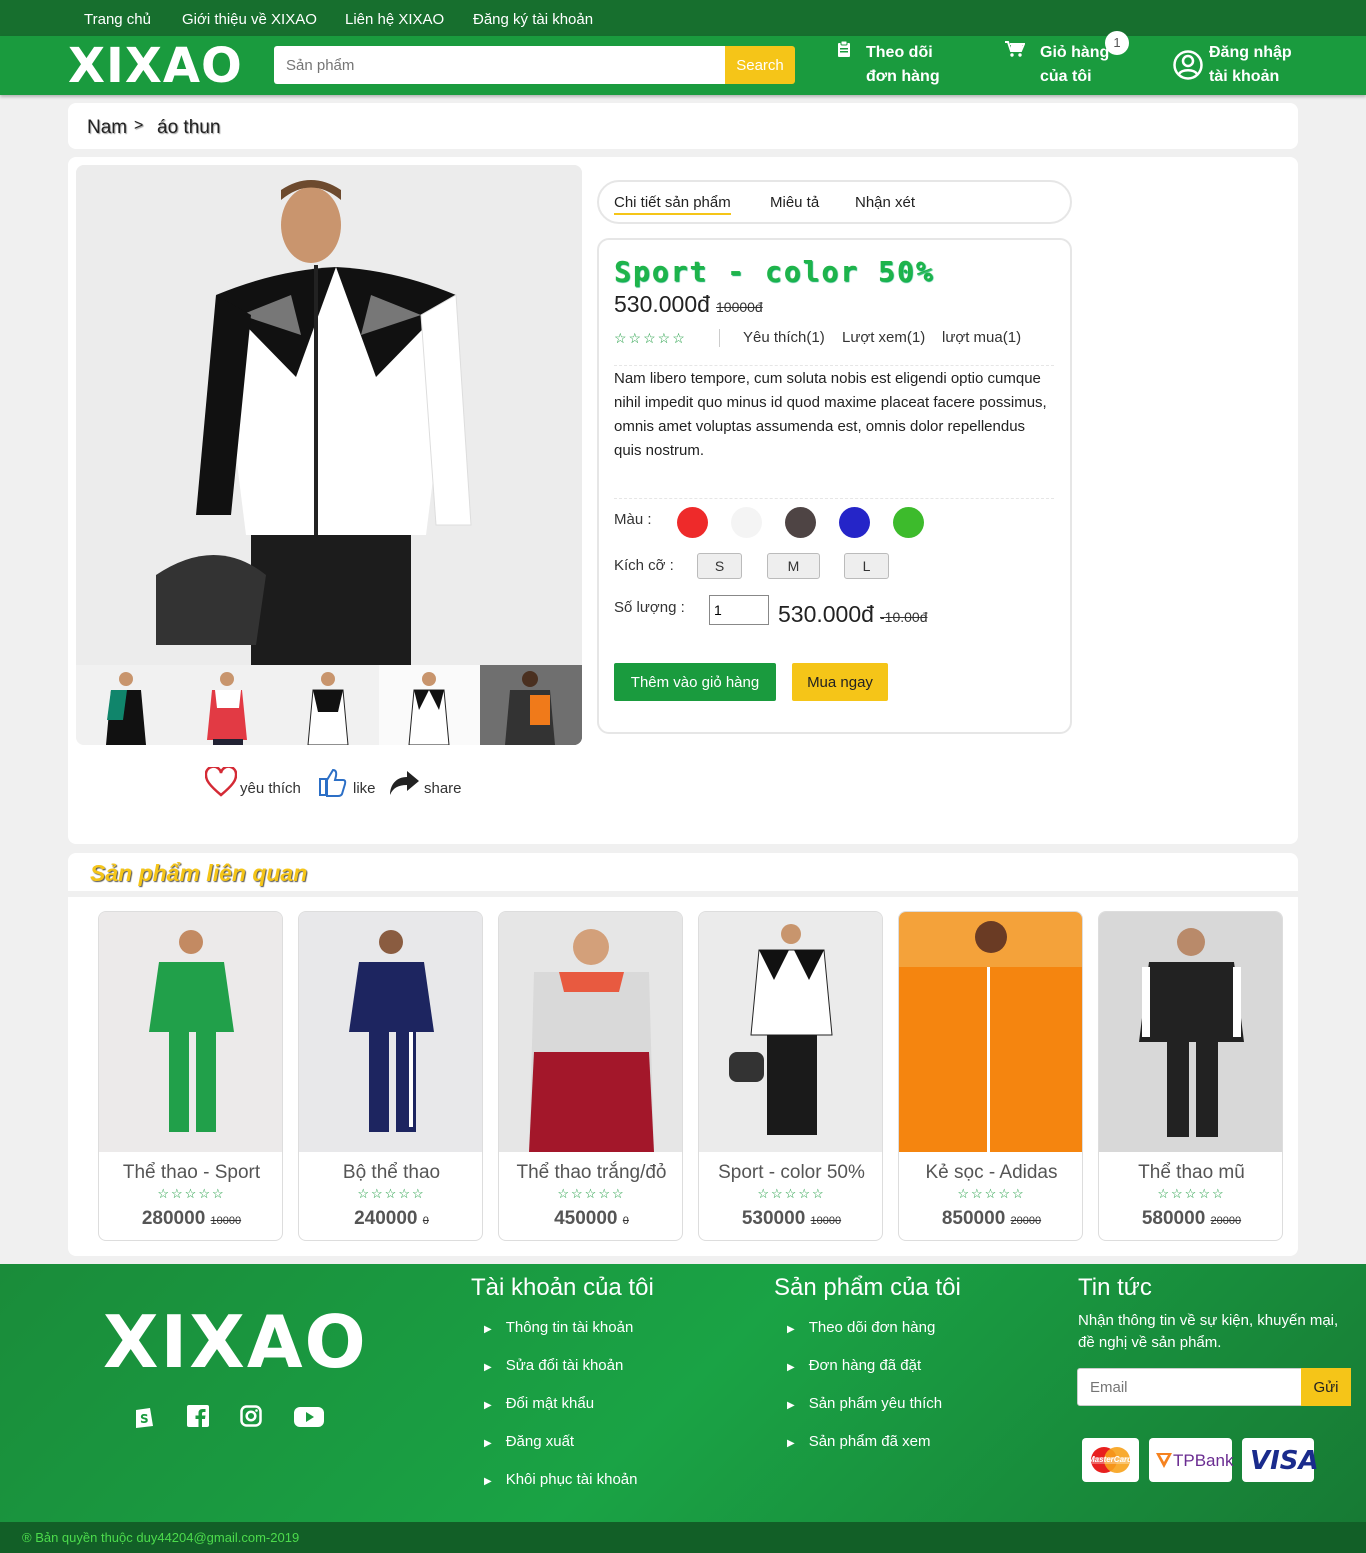 The width and height of the screenshot is (1366, 1553). Describe the element at coordinates (144, 1418) in the screenshot. I see `shopify-icon: S` at that location.